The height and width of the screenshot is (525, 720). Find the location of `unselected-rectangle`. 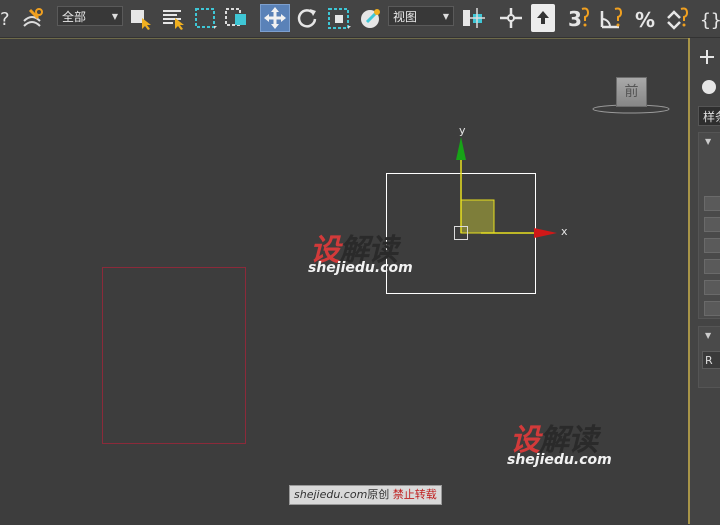

unselected-rectangle is located at coordinates (174, 355).